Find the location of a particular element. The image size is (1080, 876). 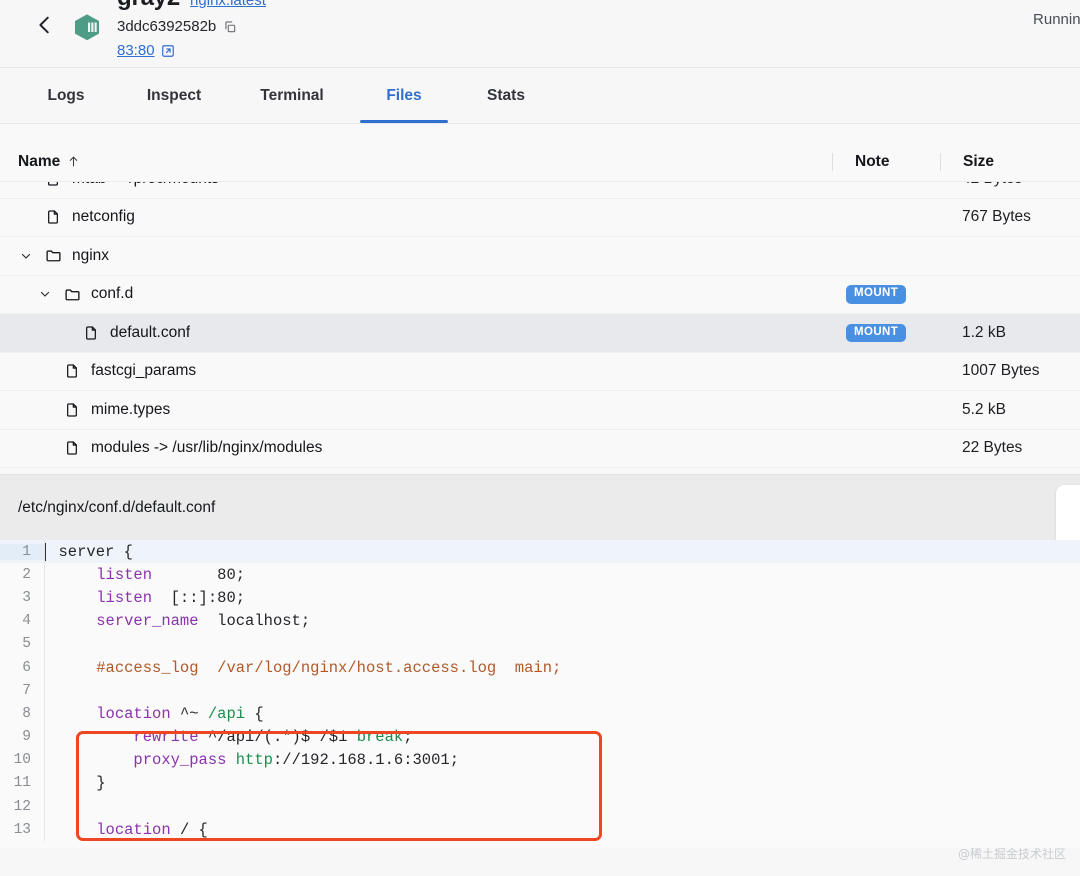

file-path-bar: /etc/nginx/conf.d/default.conf is located at coordinates (540, 510).